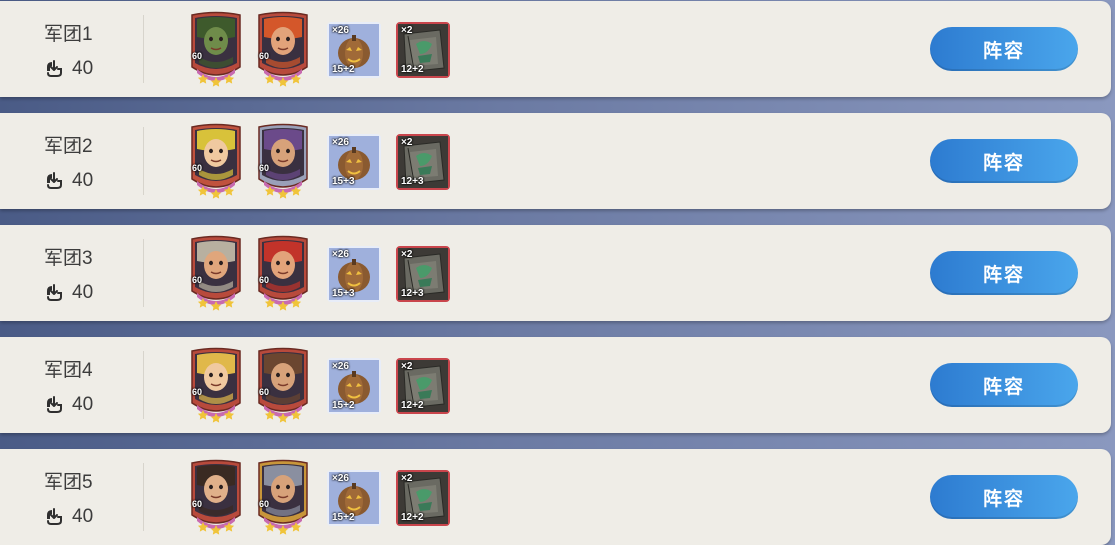  What do you see at coordinates (283, 385) in the screenshot?
I see `hero-portrait-brown-hair-man-icon: 60` at bounding box center [283, 385].